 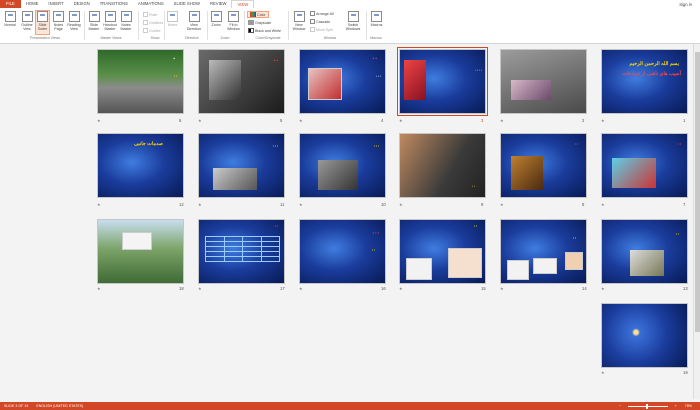 I want to click on reading-view-button: Reading View, so click(x=74, y=21).